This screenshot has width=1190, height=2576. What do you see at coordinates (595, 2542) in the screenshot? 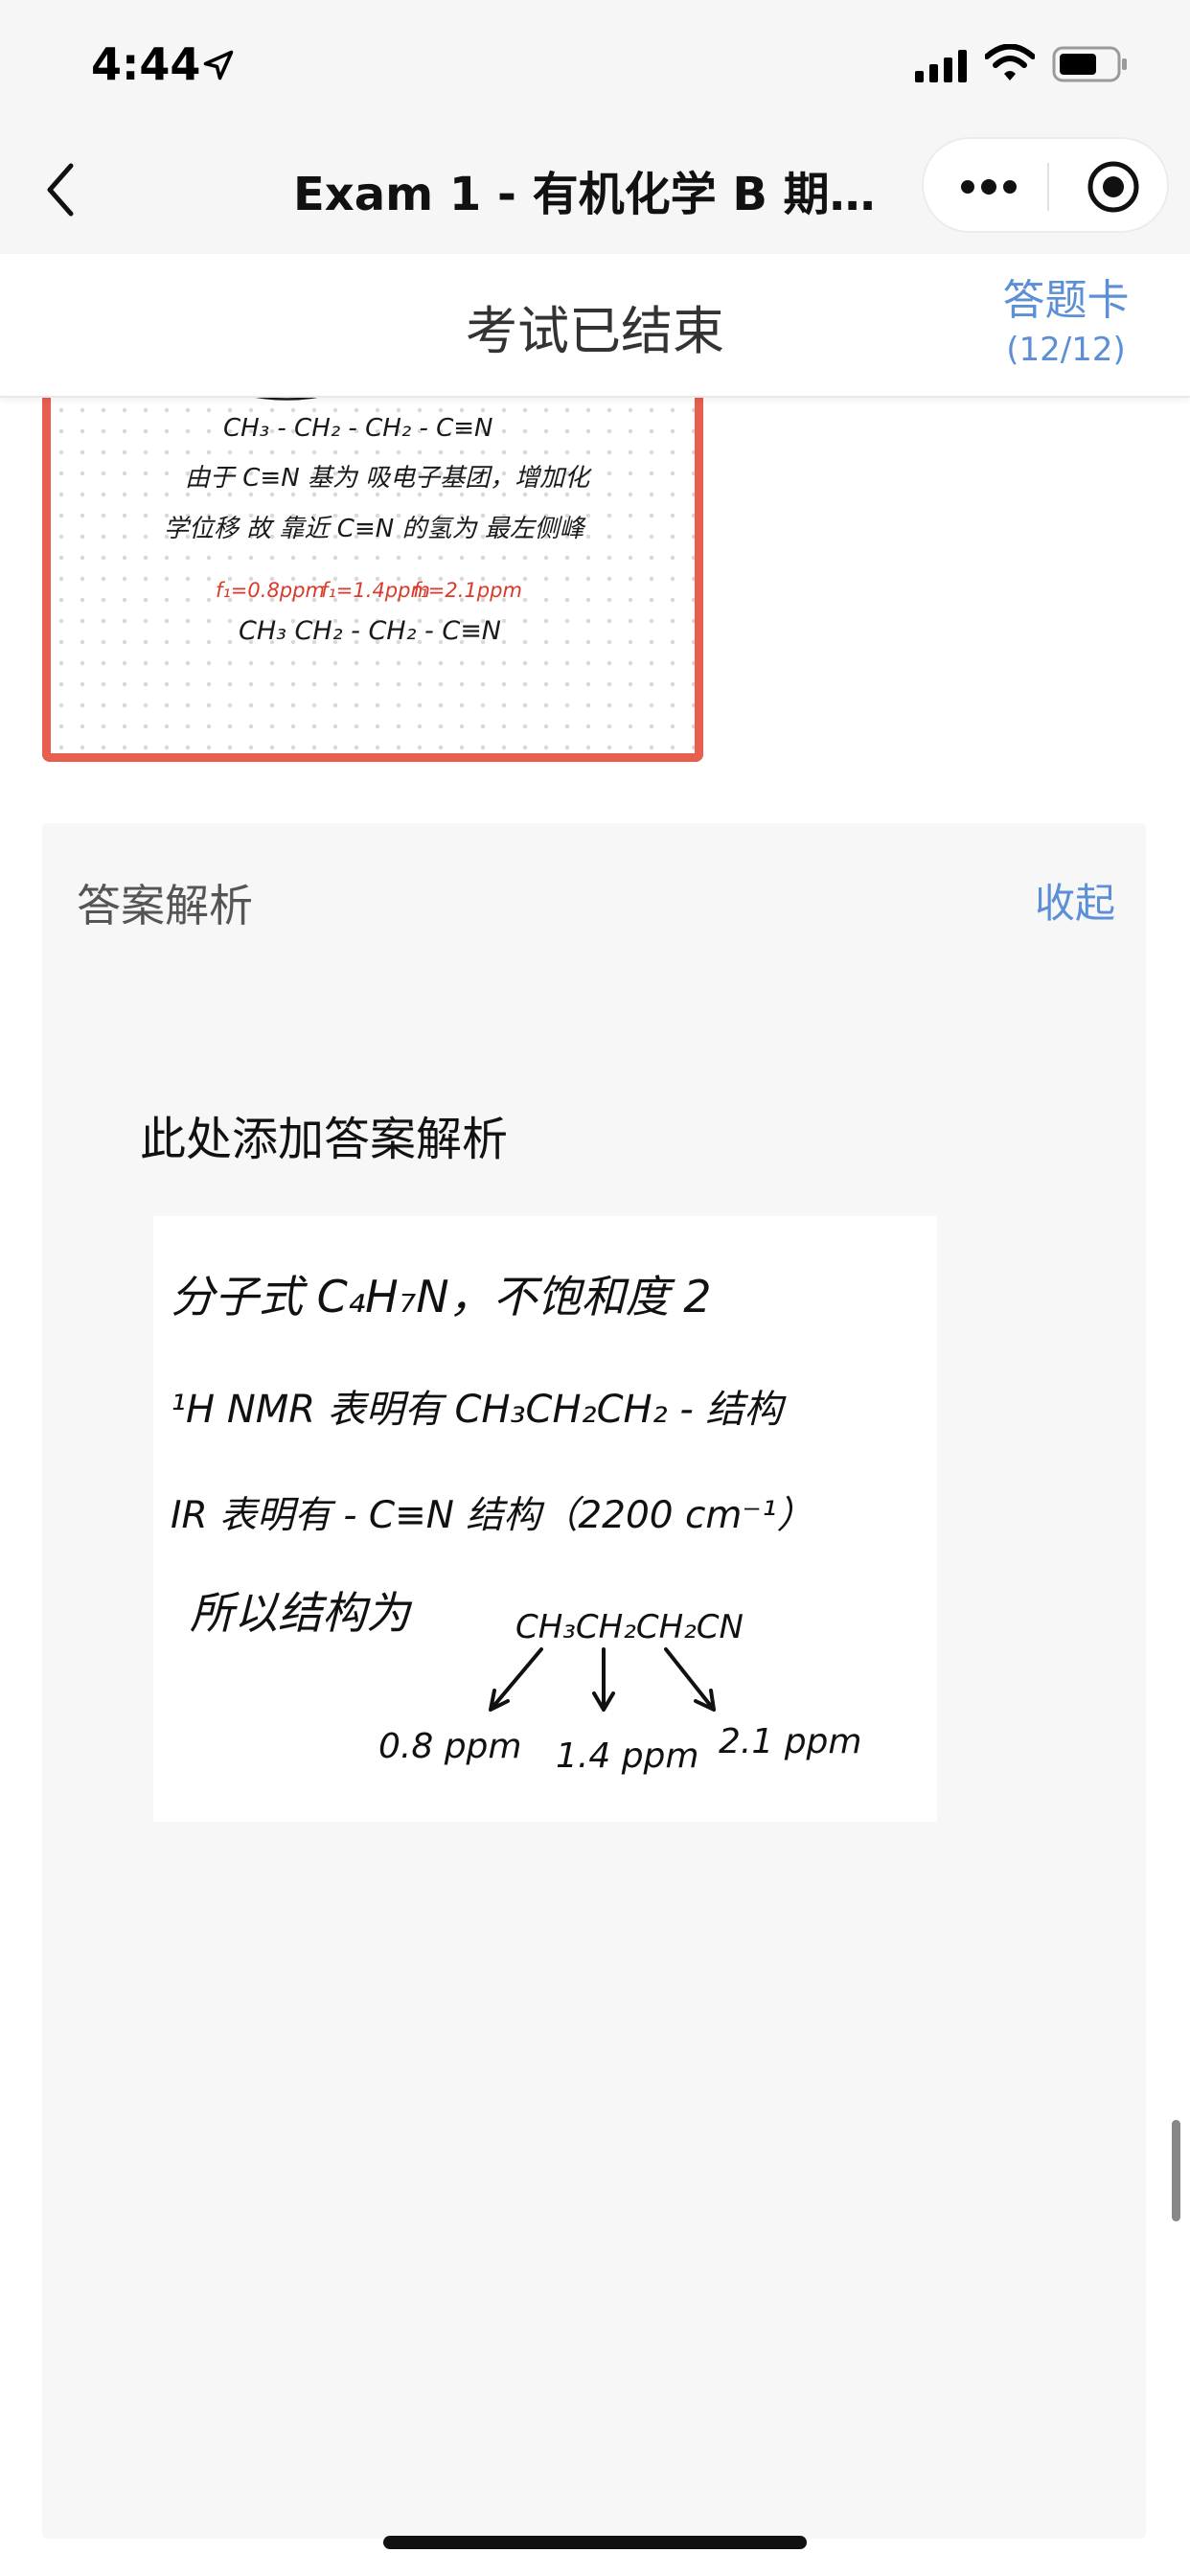
I see `home-indicator` at bounding box center [595, 2542].